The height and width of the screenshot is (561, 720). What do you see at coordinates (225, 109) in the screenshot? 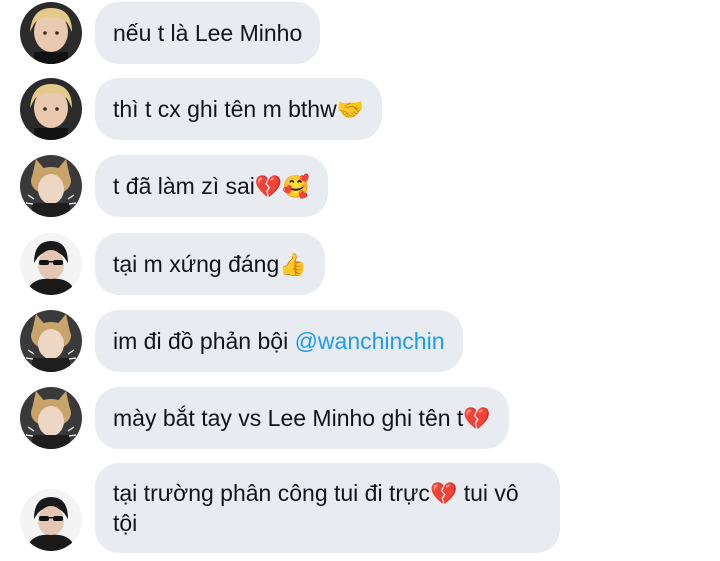
I see `message-text: thì t cx ghi tên m bthw` at bounding box center [225, 109].